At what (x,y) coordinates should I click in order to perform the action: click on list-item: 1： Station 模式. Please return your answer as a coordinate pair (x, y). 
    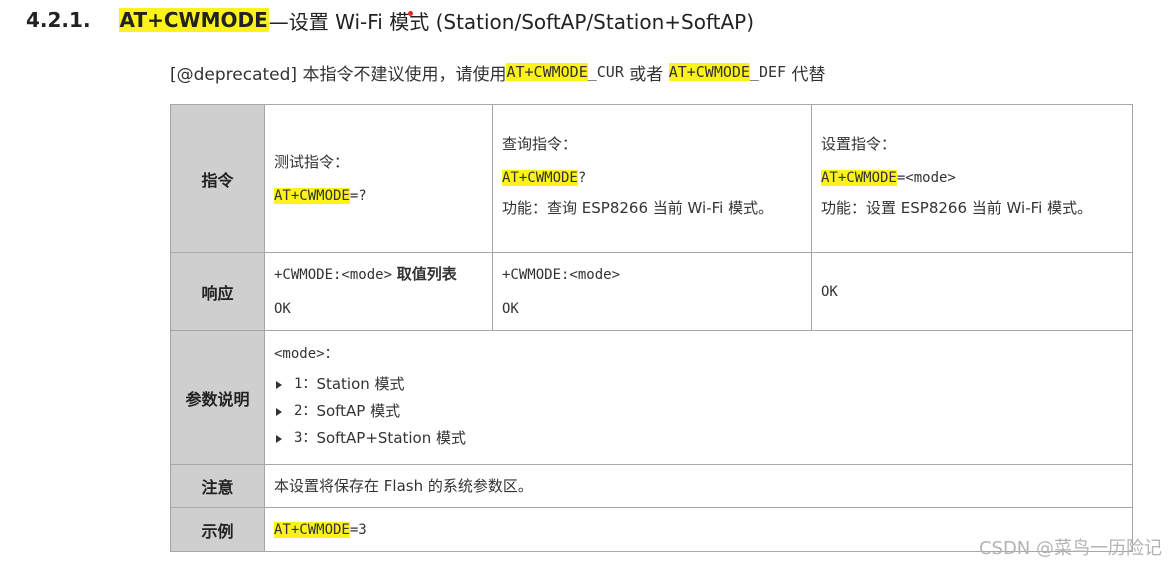
    Looking at the image, I should click on (698, 384).